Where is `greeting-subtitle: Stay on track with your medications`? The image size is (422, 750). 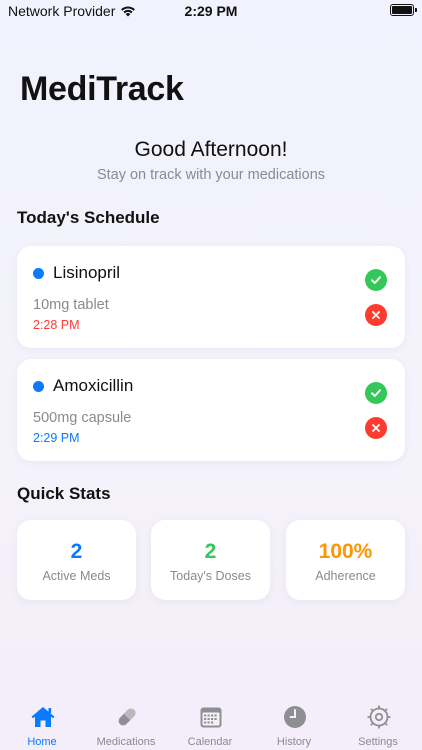
greeting-subtitle: Stay on track with your medications is located at coordinates (211, 175).